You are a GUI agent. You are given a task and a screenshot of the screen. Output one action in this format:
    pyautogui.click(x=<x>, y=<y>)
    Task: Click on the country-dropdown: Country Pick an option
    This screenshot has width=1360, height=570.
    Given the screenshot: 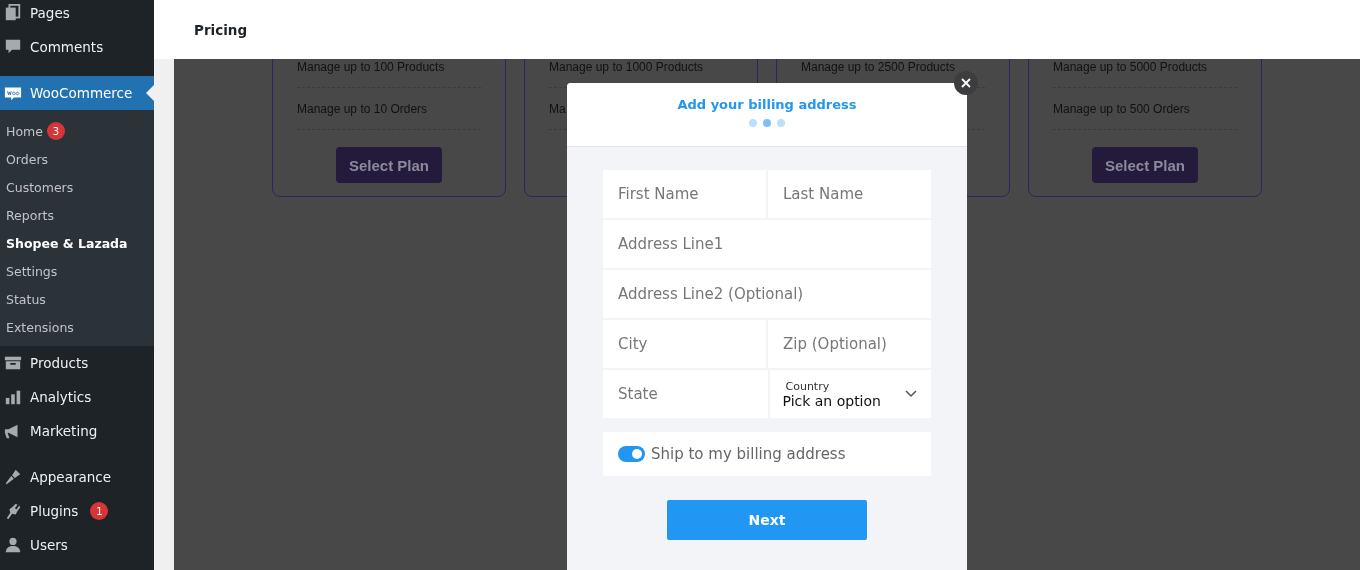 What is the action you would take?
    pyautogui.click(x=850, y=394)
    